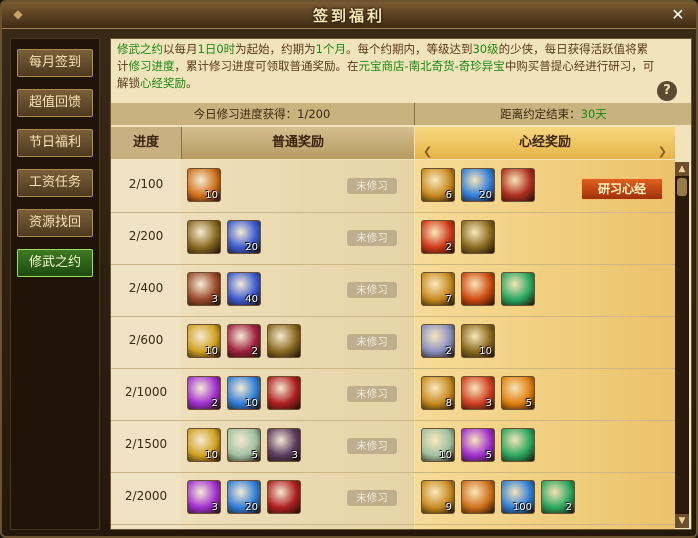 The height and width of the screenshot is (538, 698). I want to click on item-count: 6, so click(448, 195).